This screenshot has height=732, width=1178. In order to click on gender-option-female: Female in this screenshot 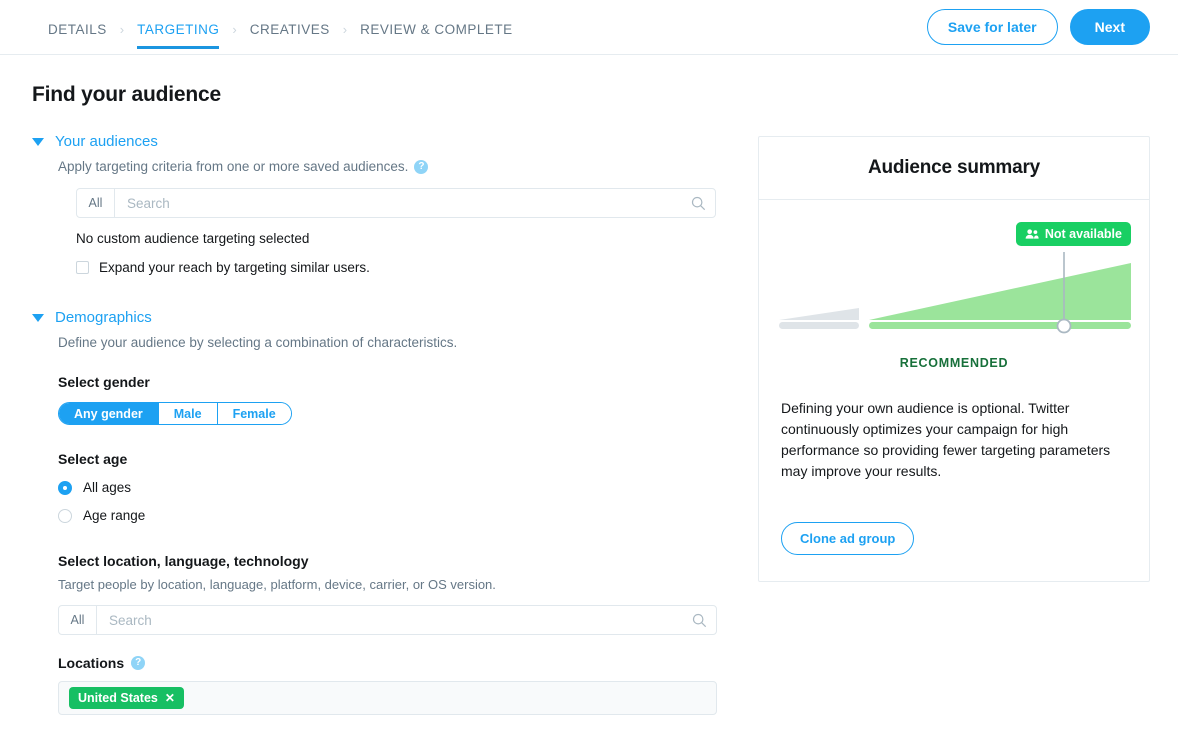, I will do `click(254, 413)`.